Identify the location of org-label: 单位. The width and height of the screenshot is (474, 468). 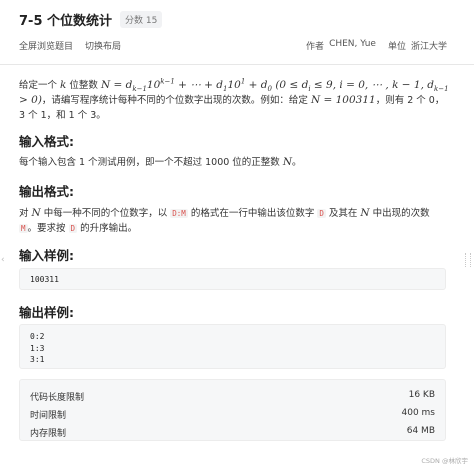
(396, 47).